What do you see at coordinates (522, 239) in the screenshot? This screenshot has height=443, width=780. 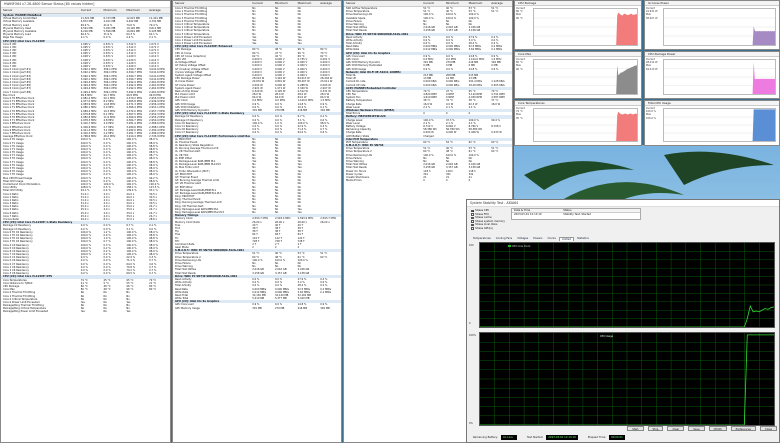 I see `tab-voltages: Voltages` at bounding box center [522, 239].